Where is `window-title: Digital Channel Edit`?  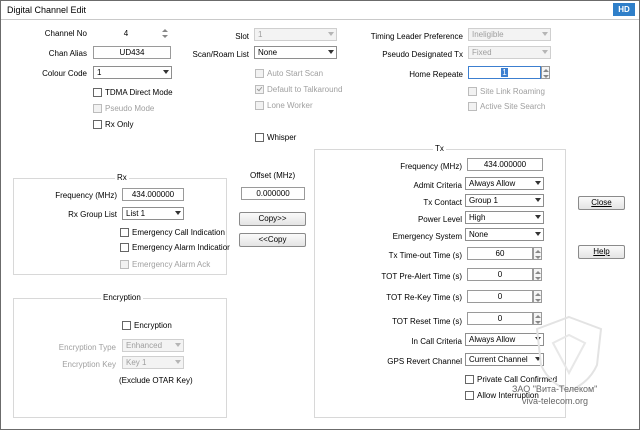
window-title: Digital Channel Edit is located at coordinates (47, 10).